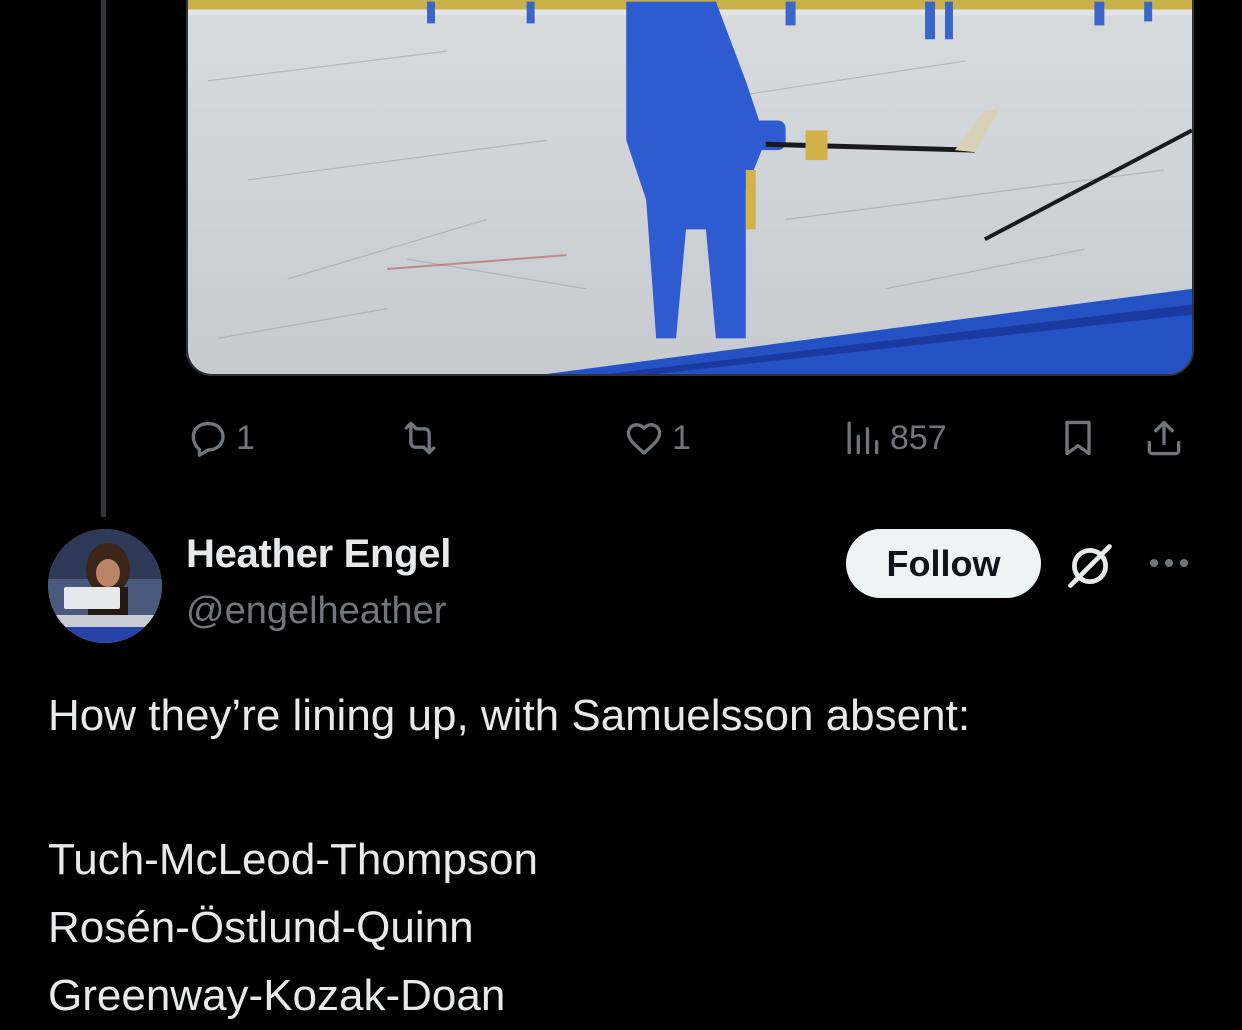 The image size is (1242, 1030). I want to click on views-bar-chart-icon, so click(863, 438).